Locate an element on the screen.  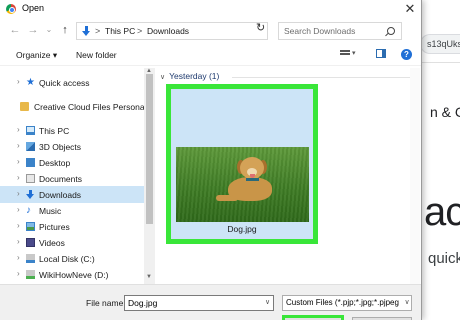
sidebar-item-documents: › Documents is located at coordinates (72, 178).